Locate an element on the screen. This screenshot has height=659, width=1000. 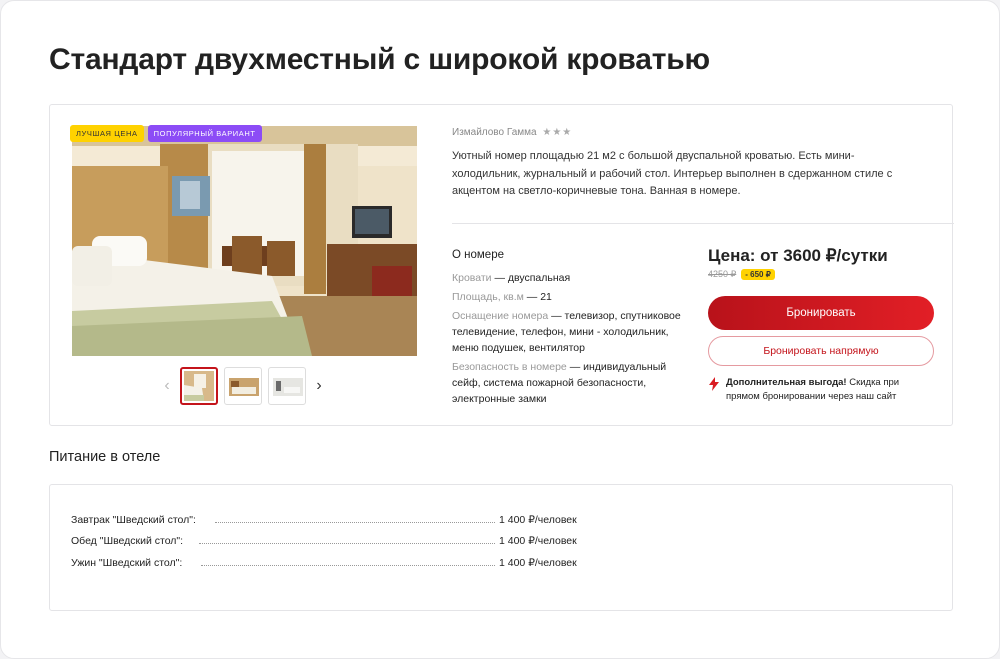
gallery-thumbnails: ‹ › is located at coordinates (243, 386).